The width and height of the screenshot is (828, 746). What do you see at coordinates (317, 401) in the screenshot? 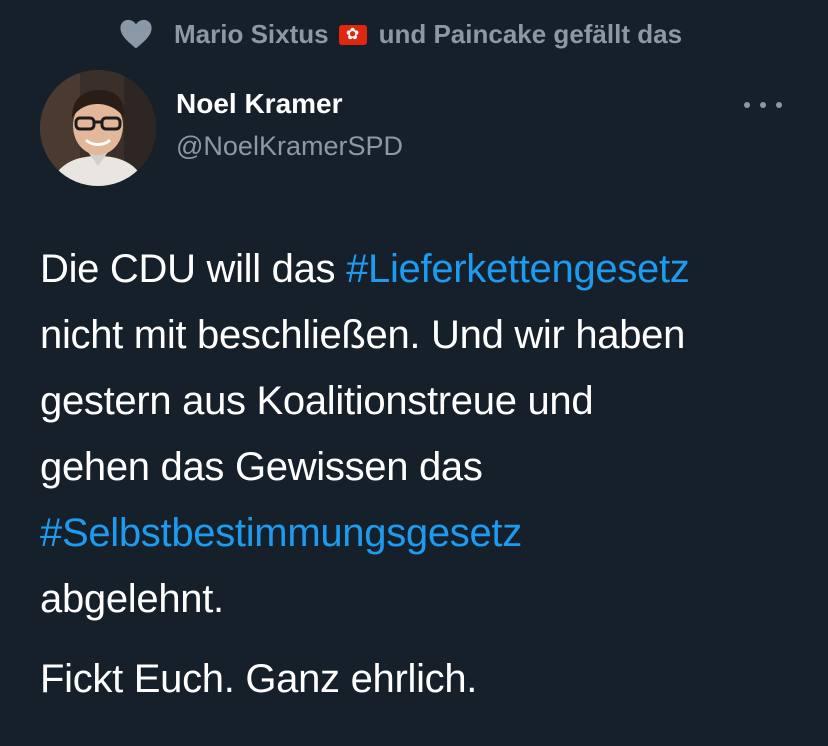
I see `tweet-line: gestern aus Koalitionstreue und` at bounding box center [317, 401].